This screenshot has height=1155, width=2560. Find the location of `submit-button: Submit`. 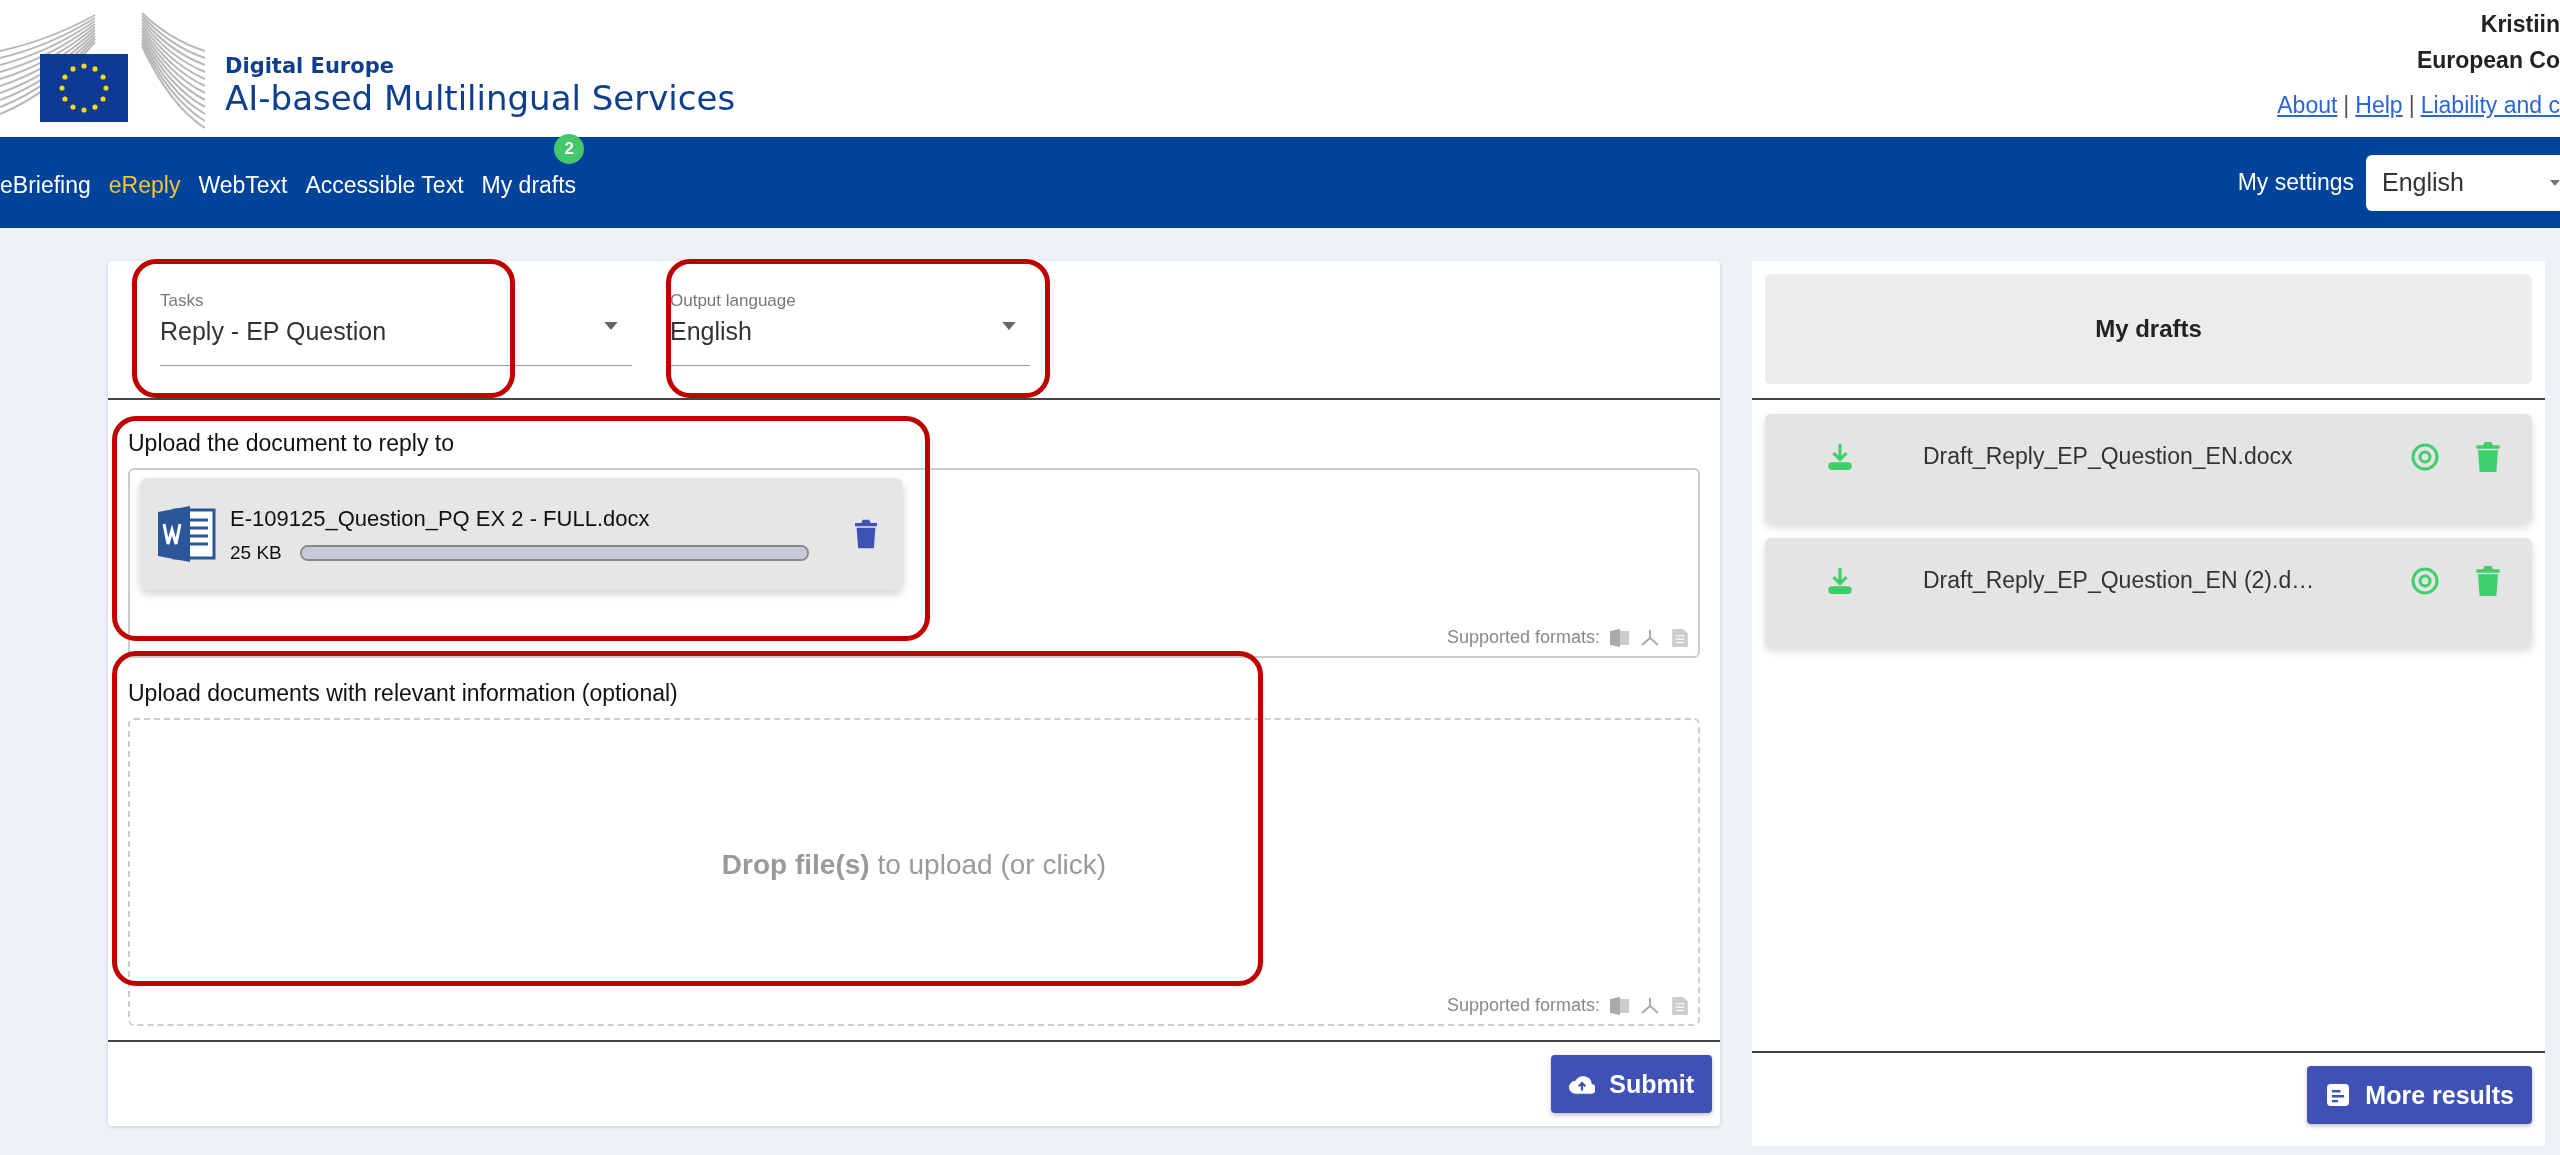

submit-button: Submit is located at coordinates (1631, 1084).